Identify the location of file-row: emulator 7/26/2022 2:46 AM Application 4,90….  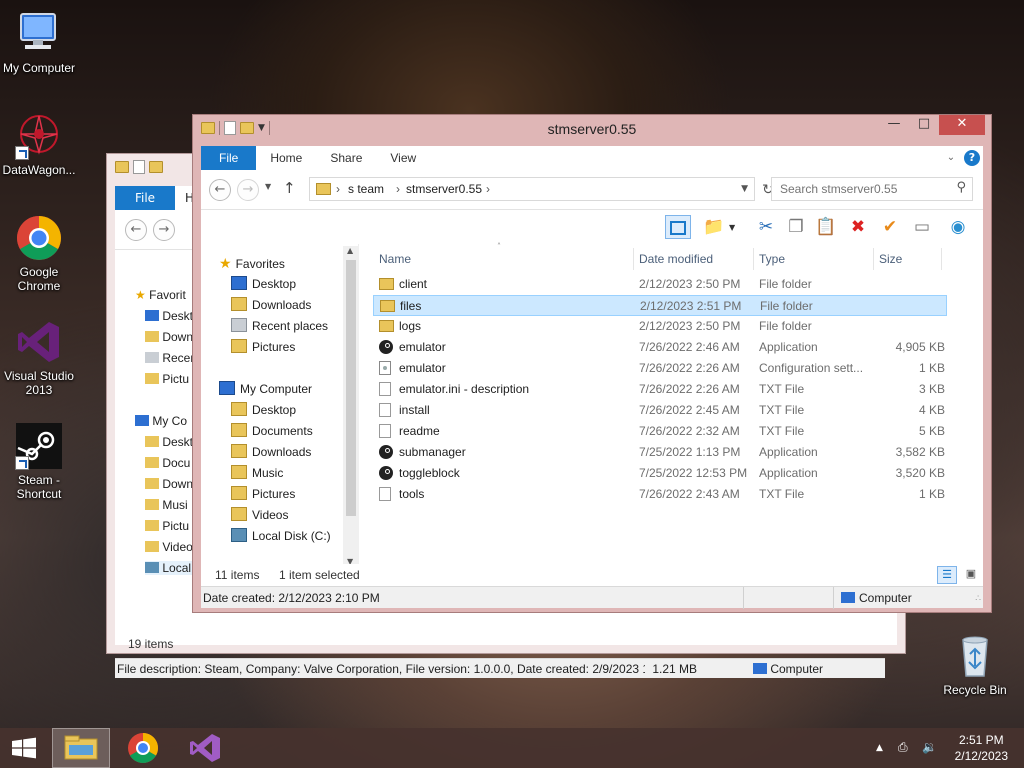
(660, 347).